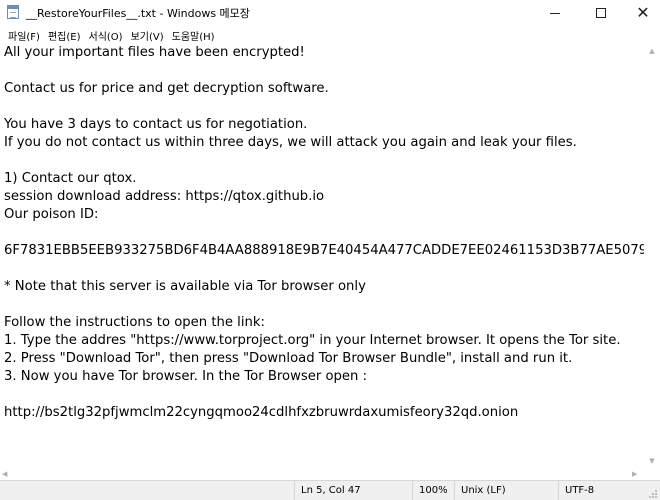 This screenshot has height=500, width=660. What do you see at coordinates (609, 490) in the screenshot?
I see `encoding: UTF-8` at bounding box center [609, 490].